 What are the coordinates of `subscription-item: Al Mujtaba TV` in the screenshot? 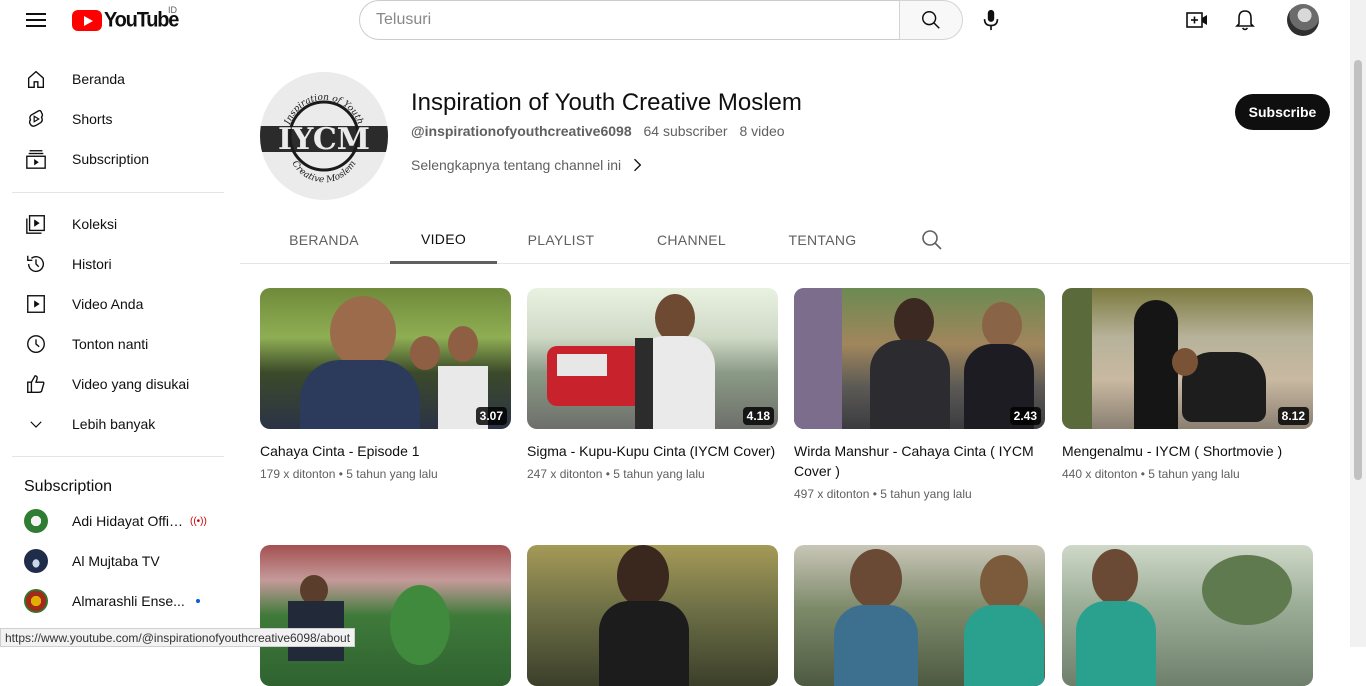 It's located at (118, 561).